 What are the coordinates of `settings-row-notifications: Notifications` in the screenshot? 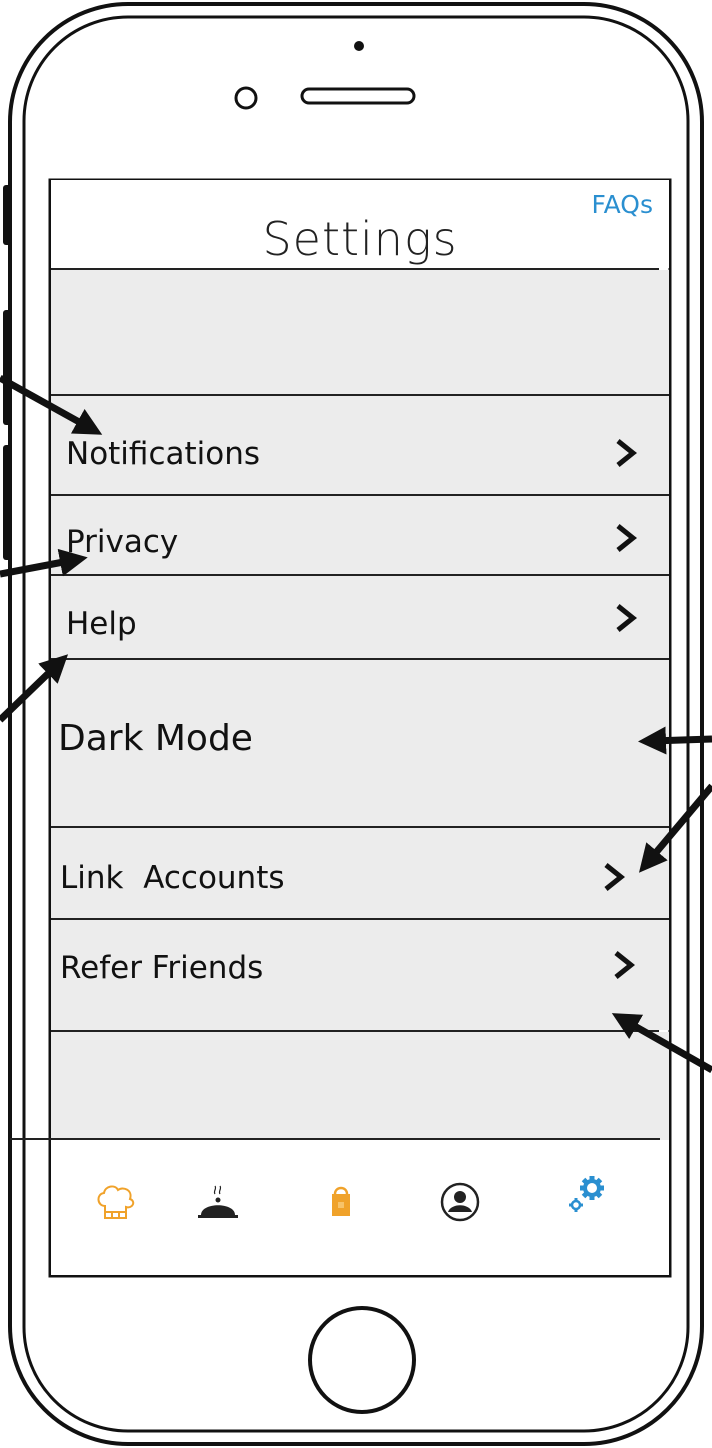 It's located at (360, 445).